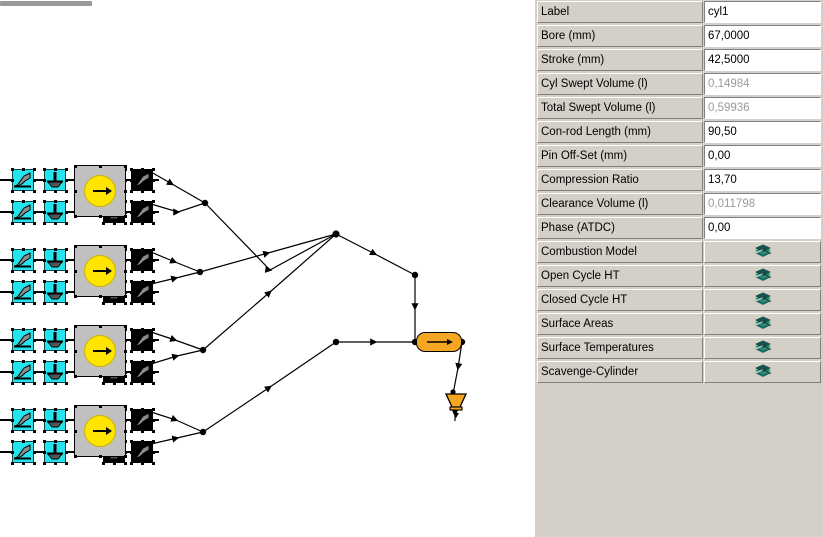 This screenshot has width=823, height=537. I want to click on property-label: Clearance Volume (l), so click(620, 204).